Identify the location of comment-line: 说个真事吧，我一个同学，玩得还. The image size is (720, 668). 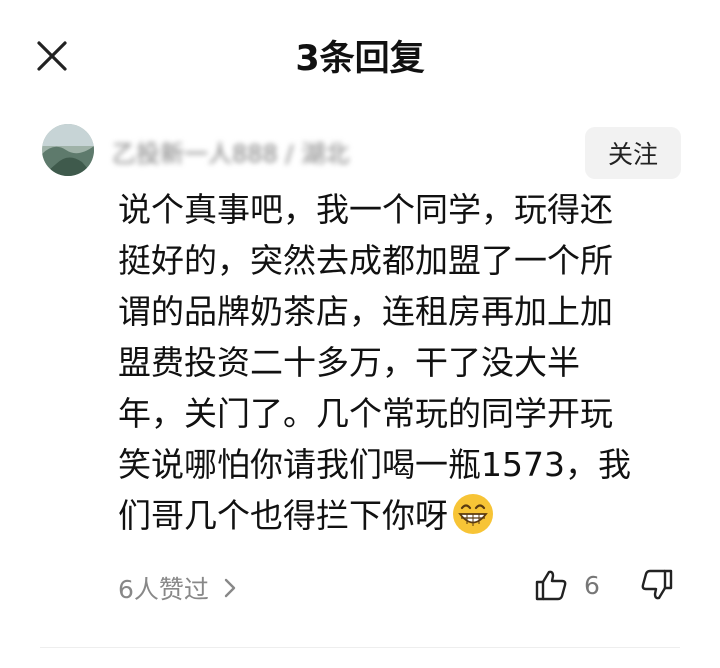
(365, 209).